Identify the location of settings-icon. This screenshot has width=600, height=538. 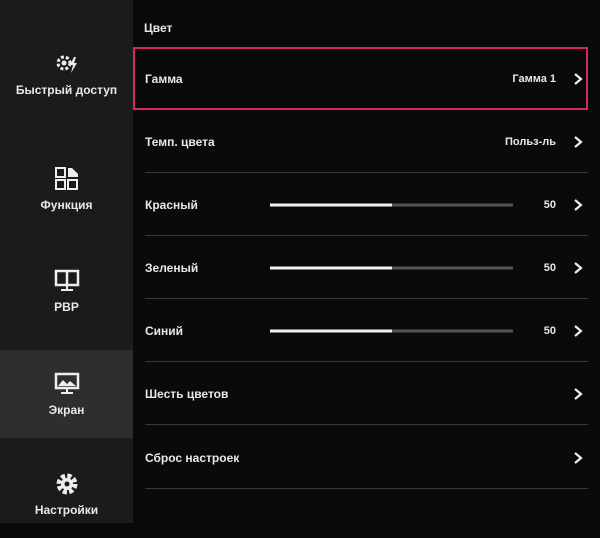
(66, 484).